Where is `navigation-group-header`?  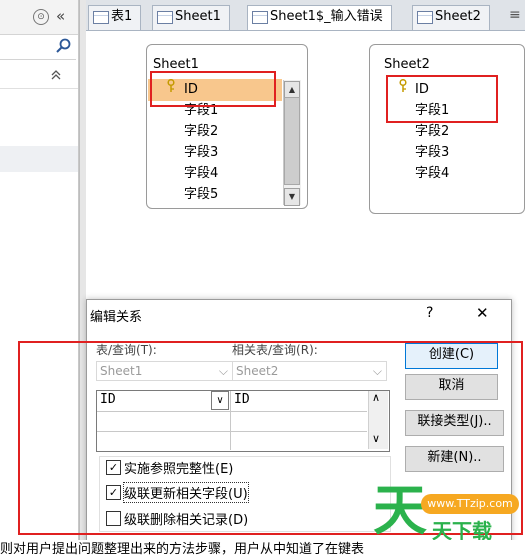
navigation-group-header is located at coordinates (39, 77).